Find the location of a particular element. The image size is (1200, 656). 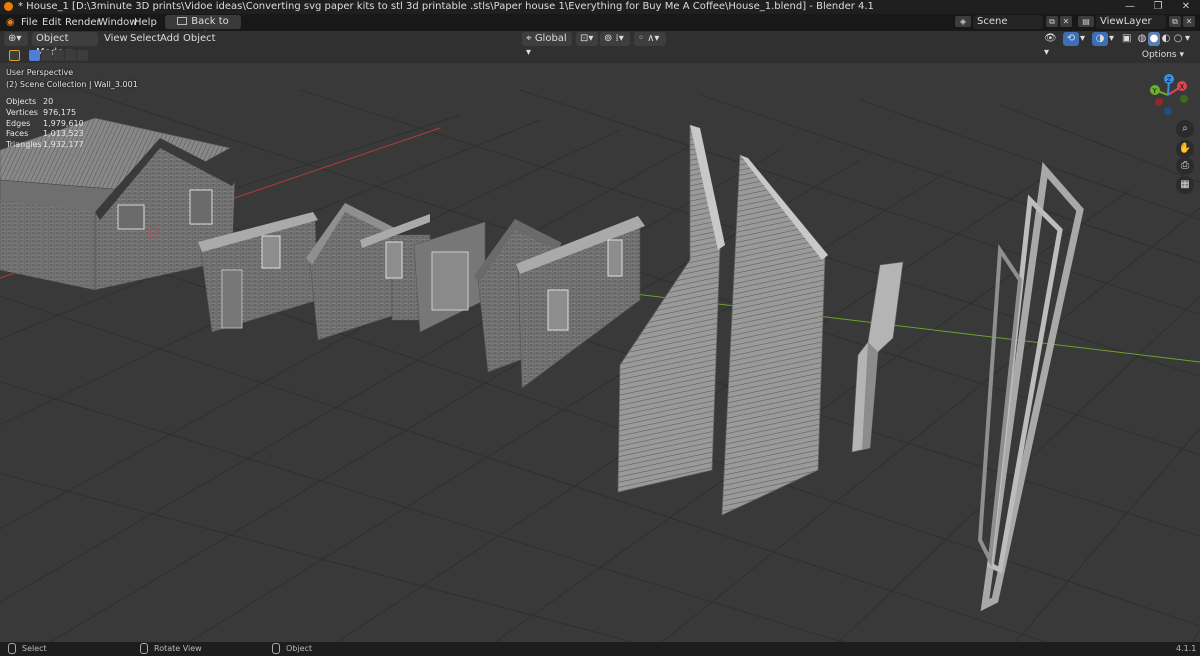

select-mode-intersect-icon is located at coordinates (82, 55).